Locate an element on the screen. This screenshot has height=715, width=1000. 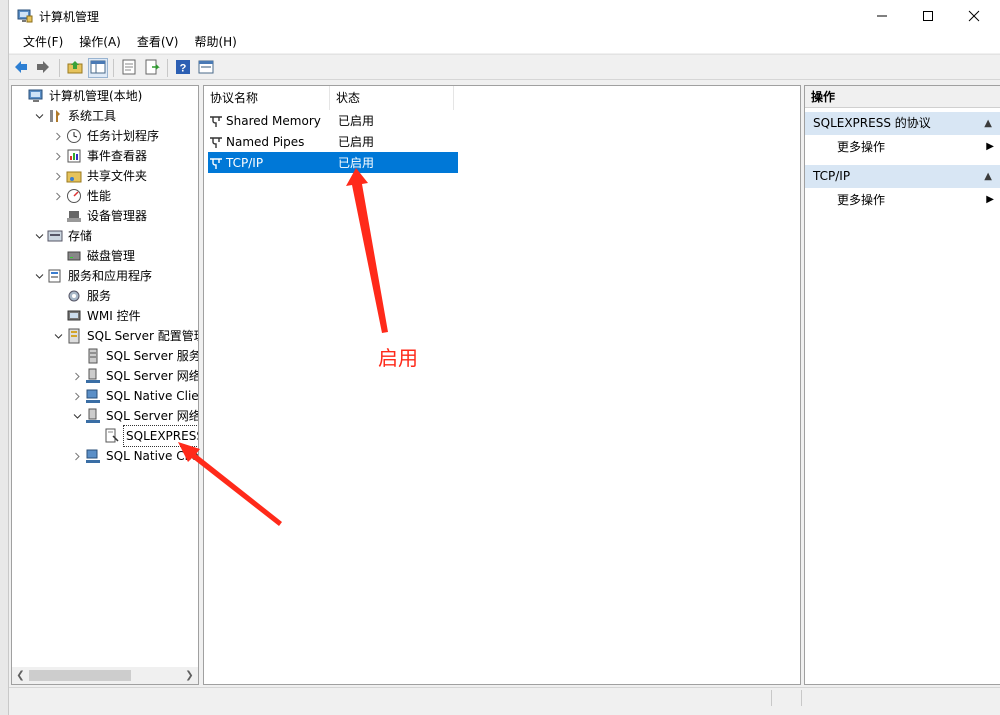
annotation-layer is located at coordinates (283, 347).